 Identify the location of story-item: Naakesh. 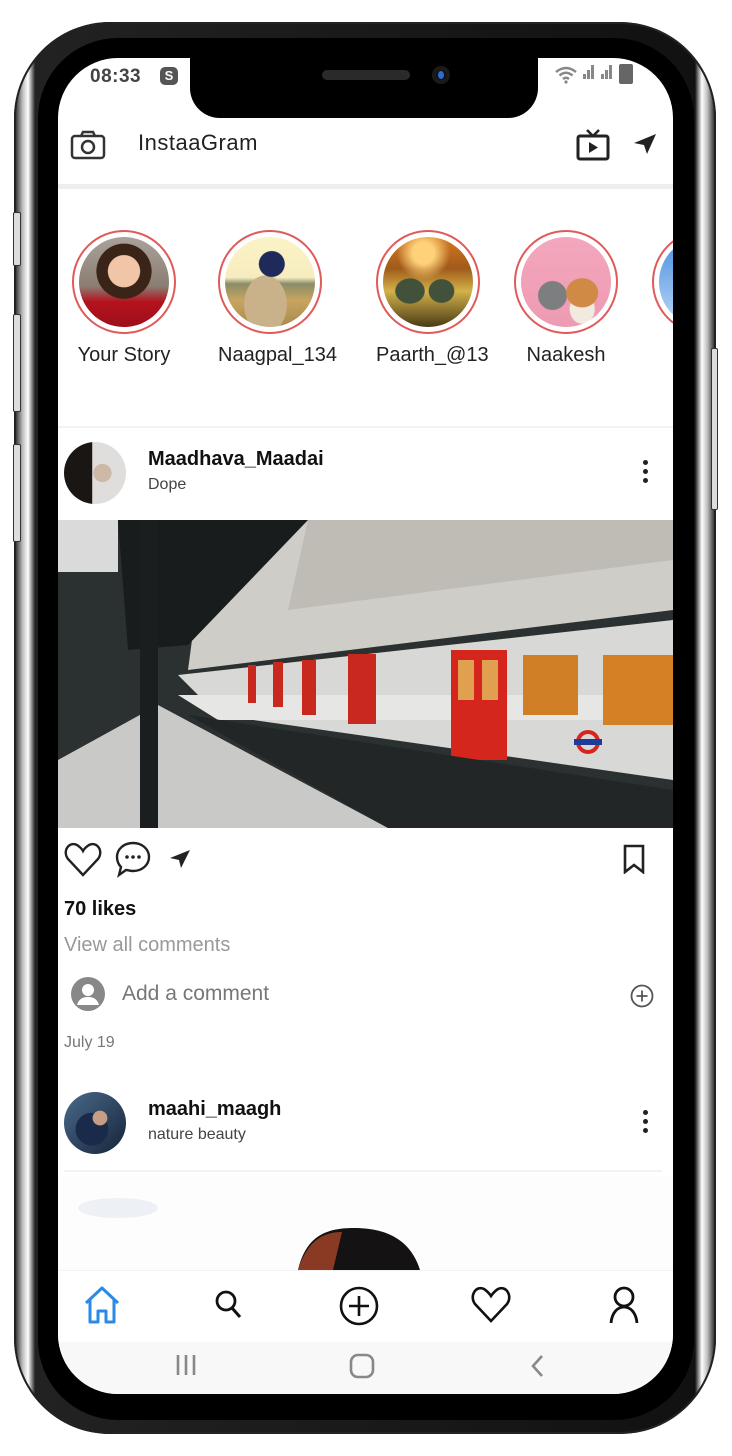
(566, 298).